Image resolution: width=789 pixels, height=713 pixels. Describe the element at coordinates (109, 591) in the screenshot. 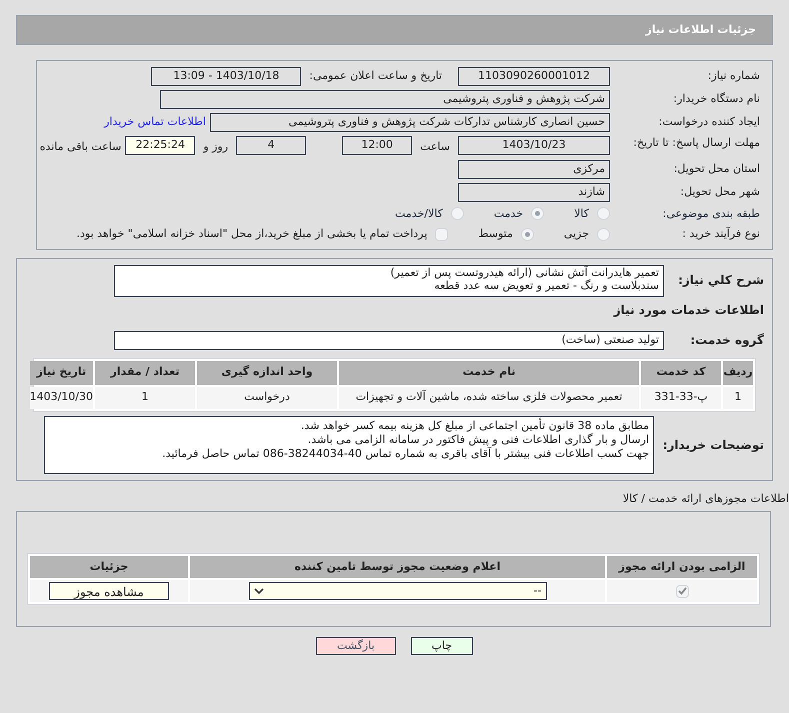

I see `view-permit-button: مشاهده مجوز` at that location.